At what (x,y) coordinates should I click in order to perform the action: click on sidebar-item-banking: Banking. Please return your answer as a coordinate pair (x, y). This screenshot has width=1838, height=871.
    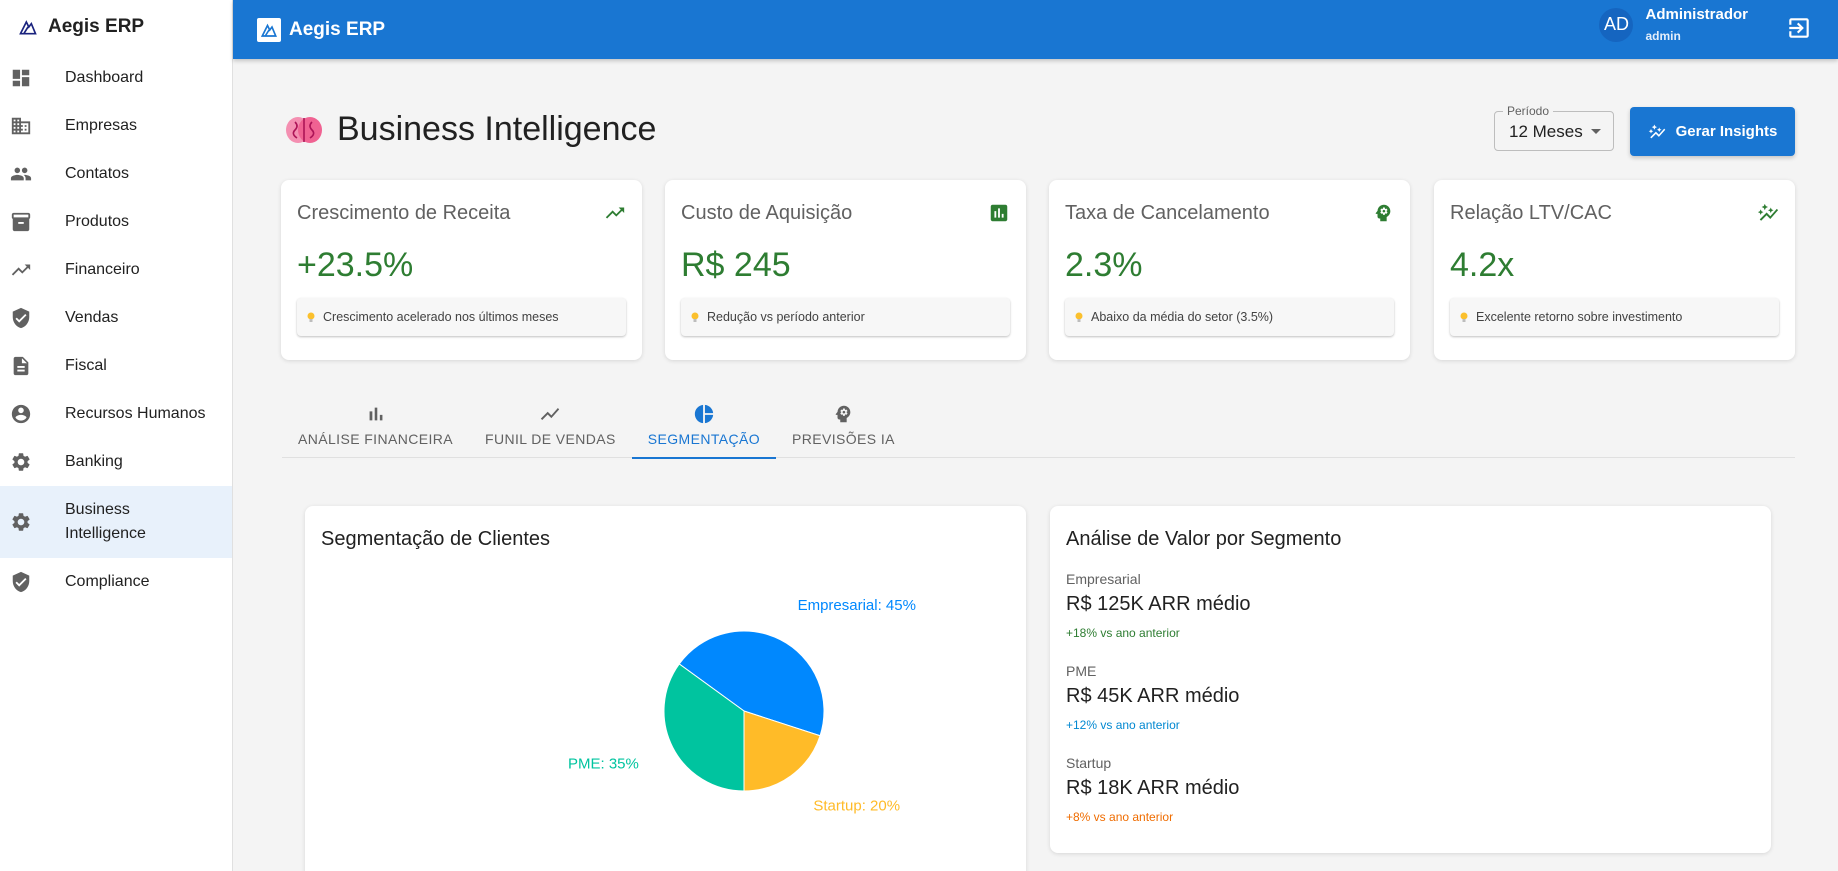
    Looking at the image, I should click on (116, 462).